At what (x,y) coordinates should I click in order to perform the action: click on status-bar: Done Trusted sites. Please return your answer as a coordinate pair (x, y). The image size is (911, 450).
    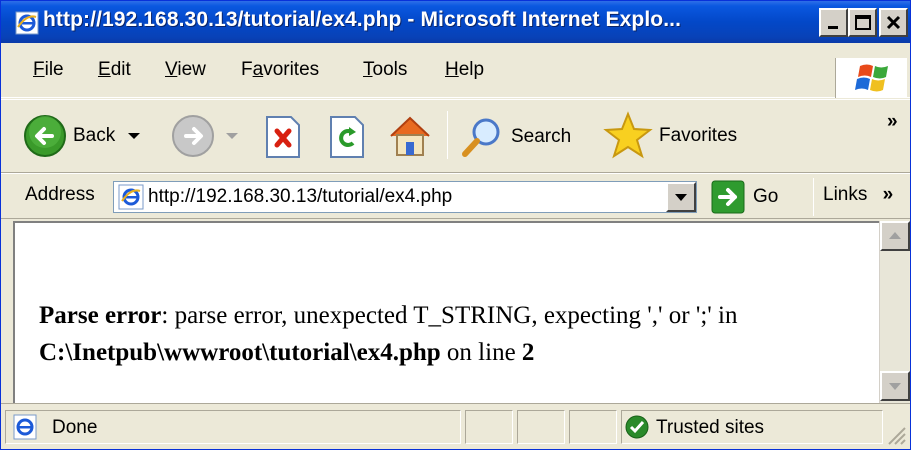
    Looking at the image, I should click on (455, 426).